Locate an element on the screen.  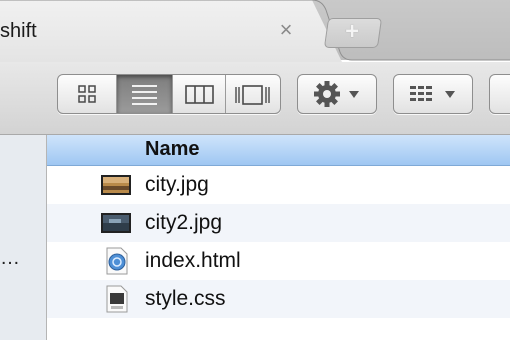
file-name: city.jpg is located at coordinates (177, 184).